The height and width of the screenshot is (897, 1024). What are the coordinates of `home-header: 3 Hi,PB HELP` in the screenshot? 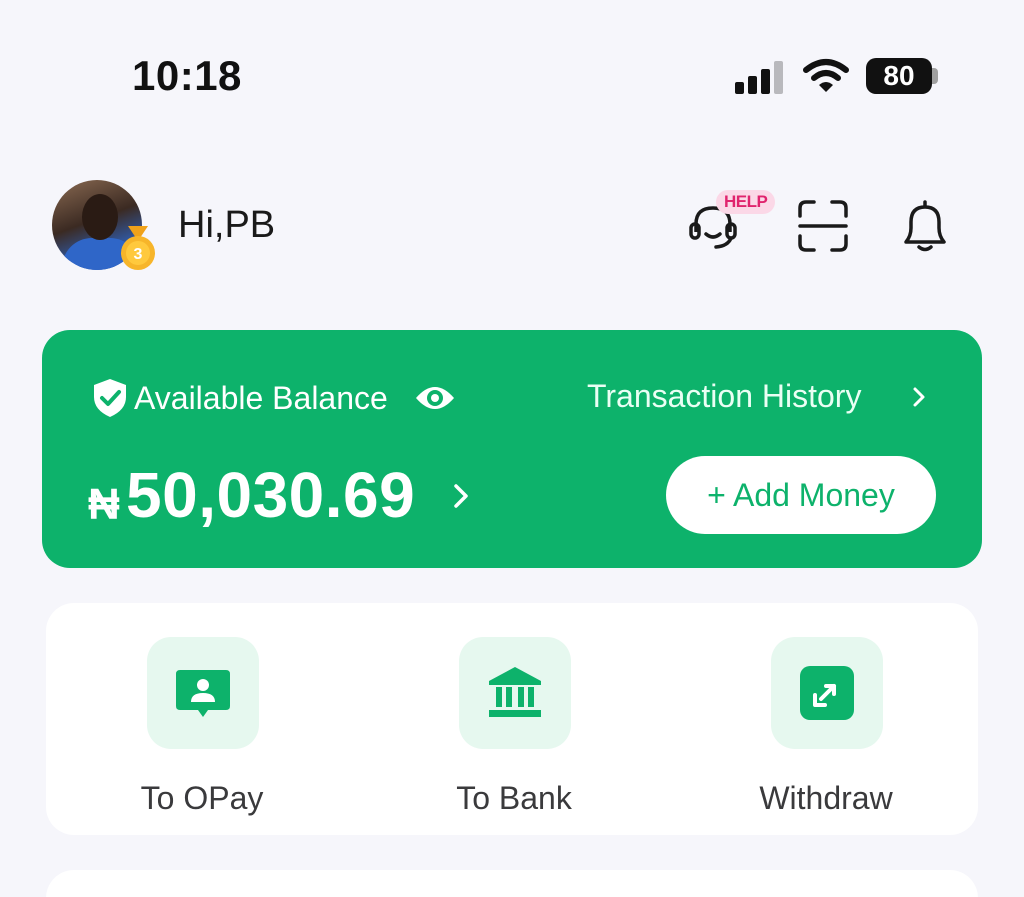 It's located at (512, 225).